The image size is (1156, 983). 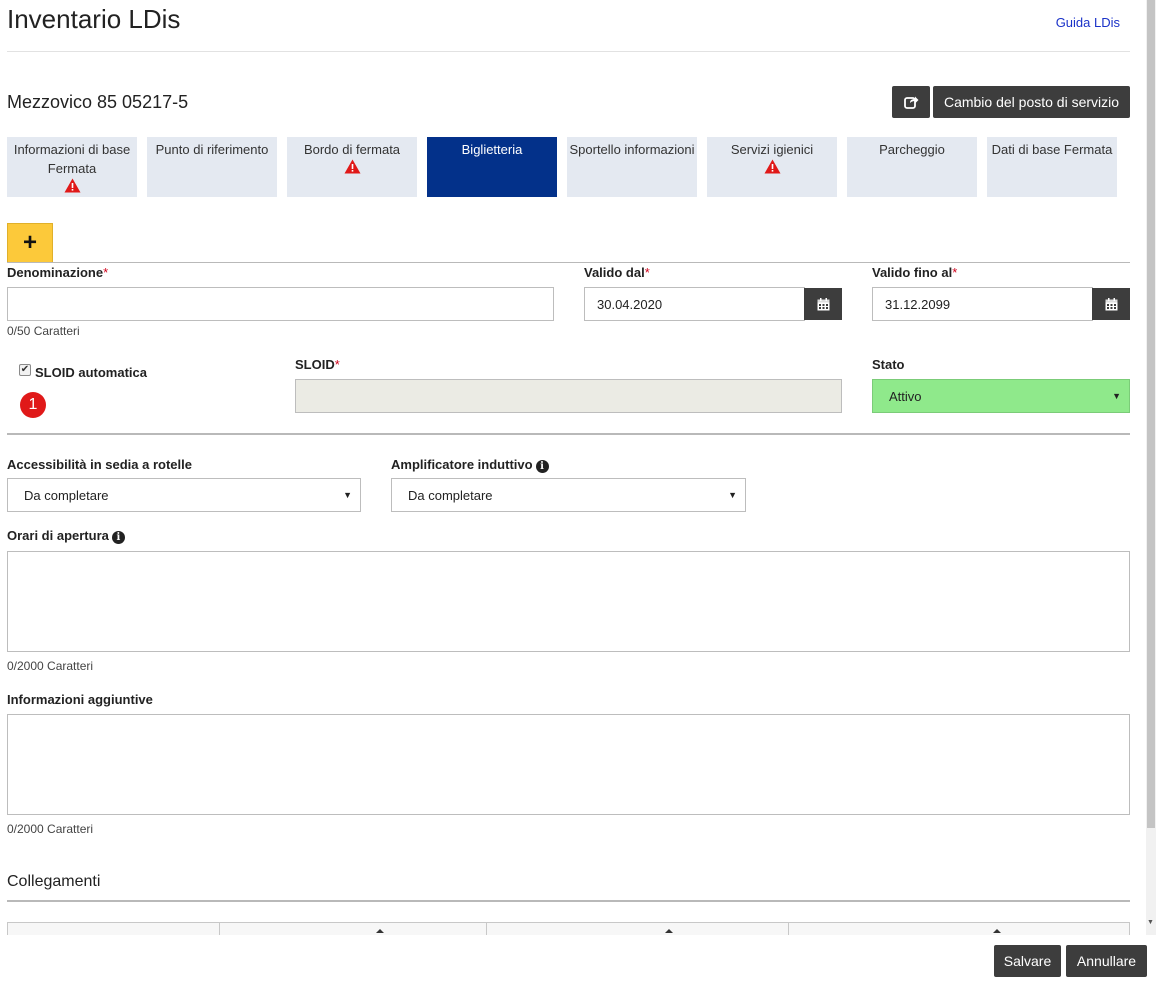 I want to click on valido-fino-input, so click(x=982, y=304).